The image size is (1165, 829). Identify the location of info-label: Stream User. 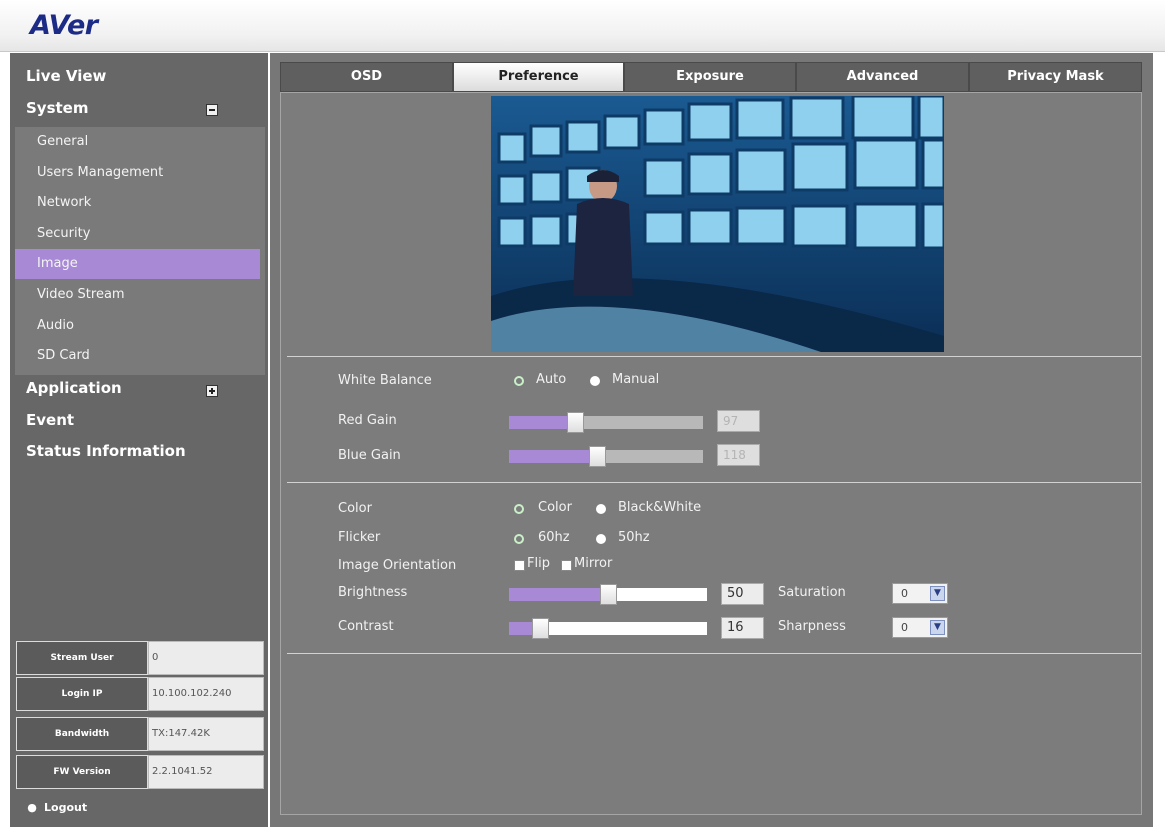
(82, 658).